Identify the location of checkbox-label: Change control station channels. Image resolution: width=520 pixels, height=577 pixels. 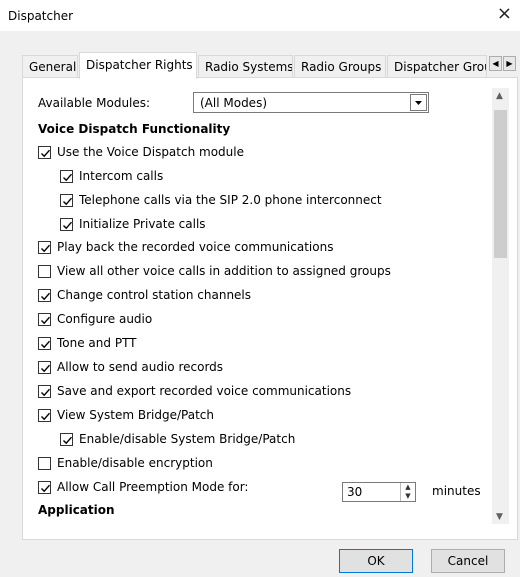
(154, 295).